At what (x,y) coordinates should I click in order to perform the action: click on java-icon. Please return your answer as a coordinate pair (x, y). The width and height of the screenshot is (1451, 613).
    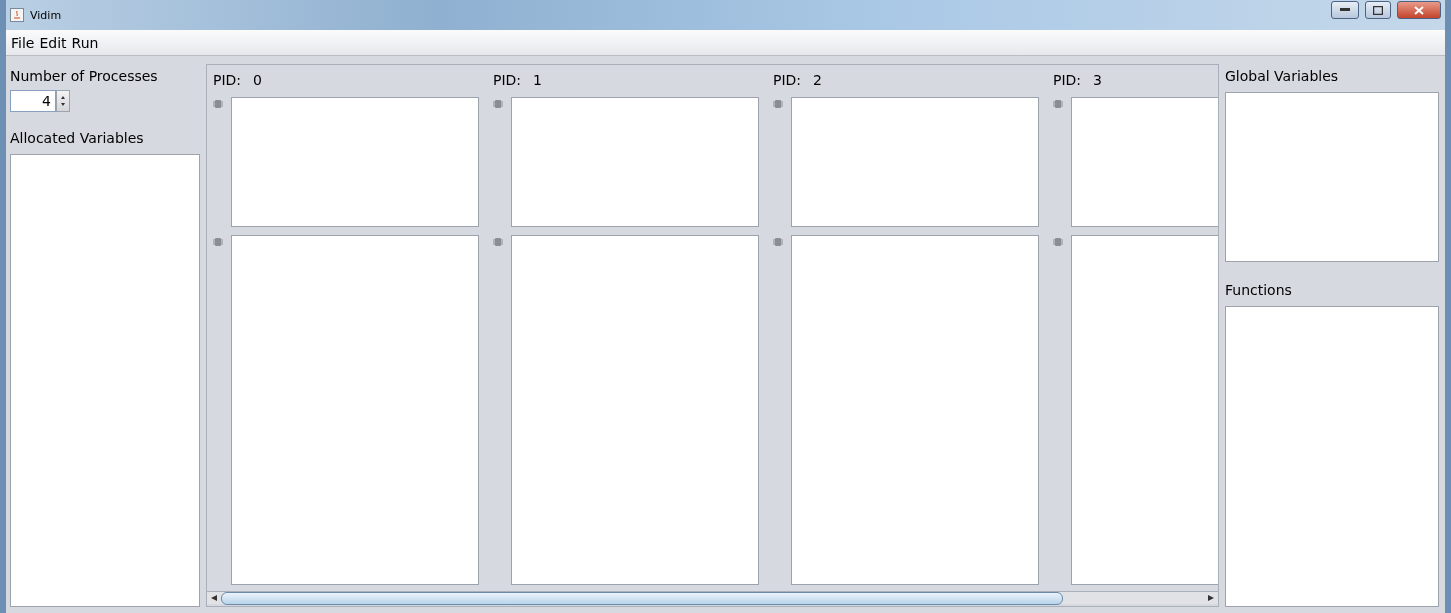
    Looking at the image, I should click on (17, 15).